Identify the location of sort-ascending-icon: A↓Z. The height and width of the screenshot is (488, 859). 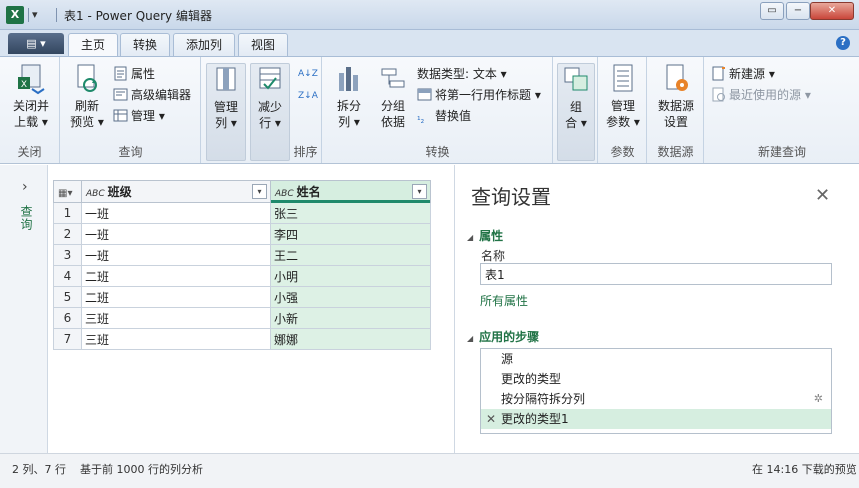
(308, 74).